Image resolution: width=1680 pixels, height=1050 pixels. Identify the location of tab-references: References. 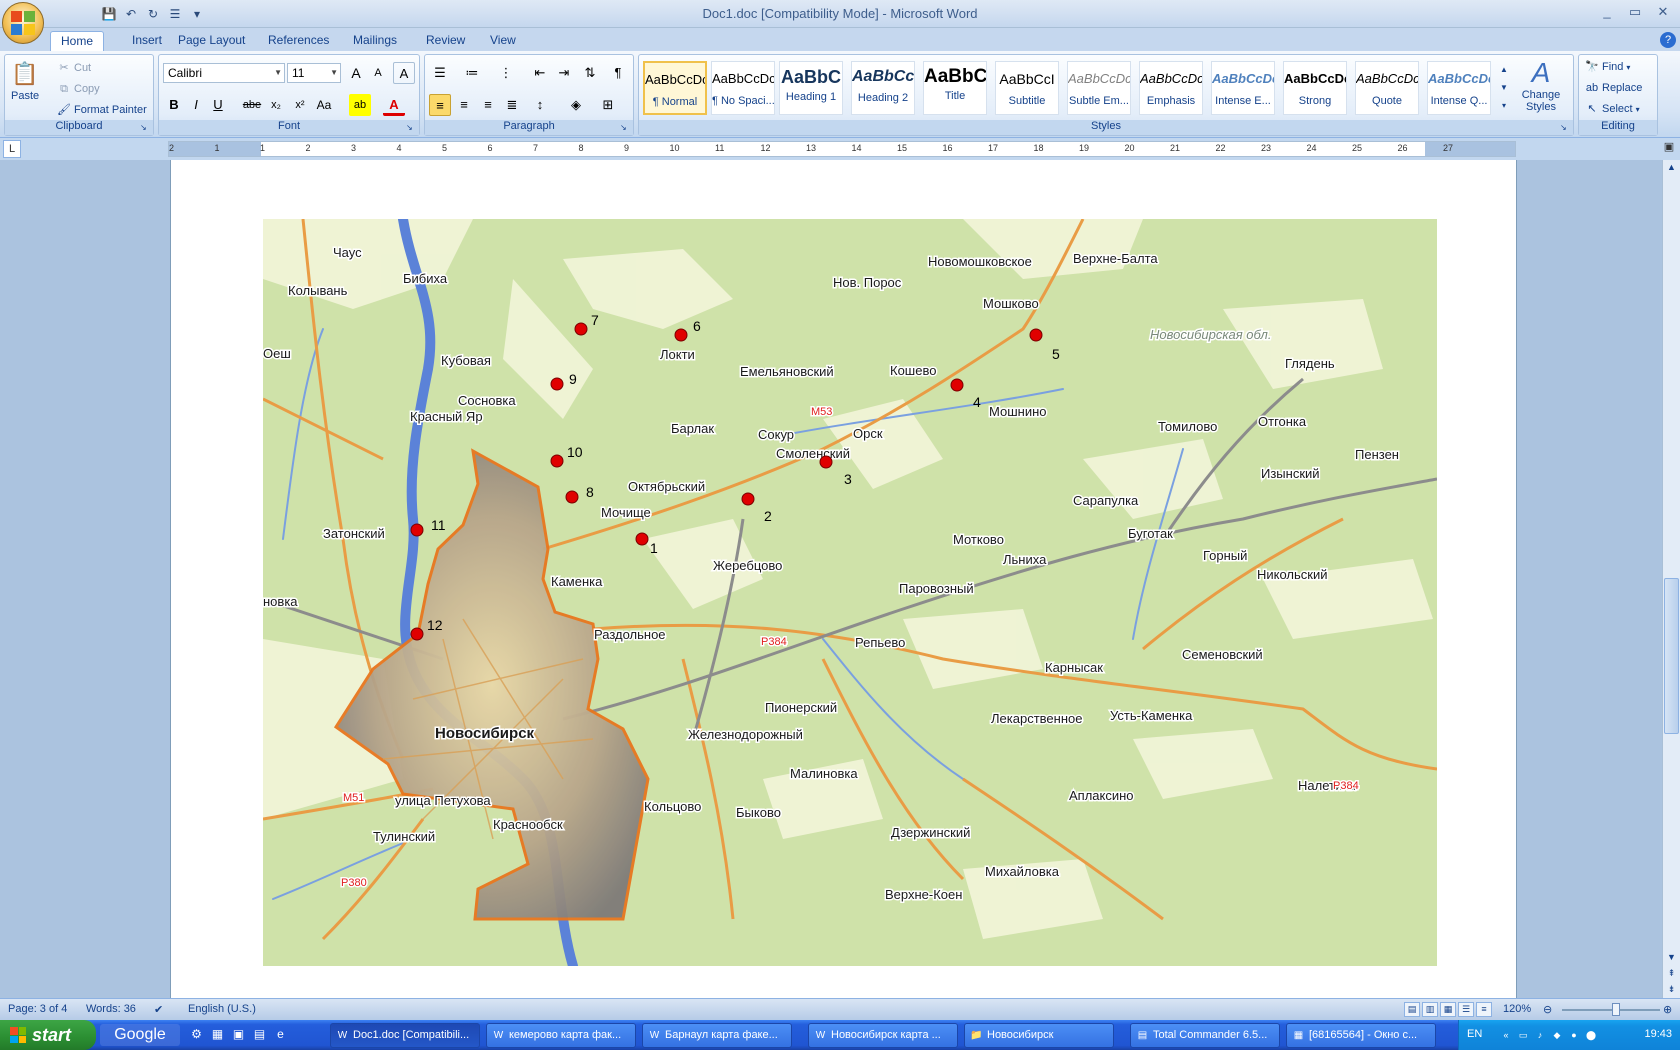
(298, 41).